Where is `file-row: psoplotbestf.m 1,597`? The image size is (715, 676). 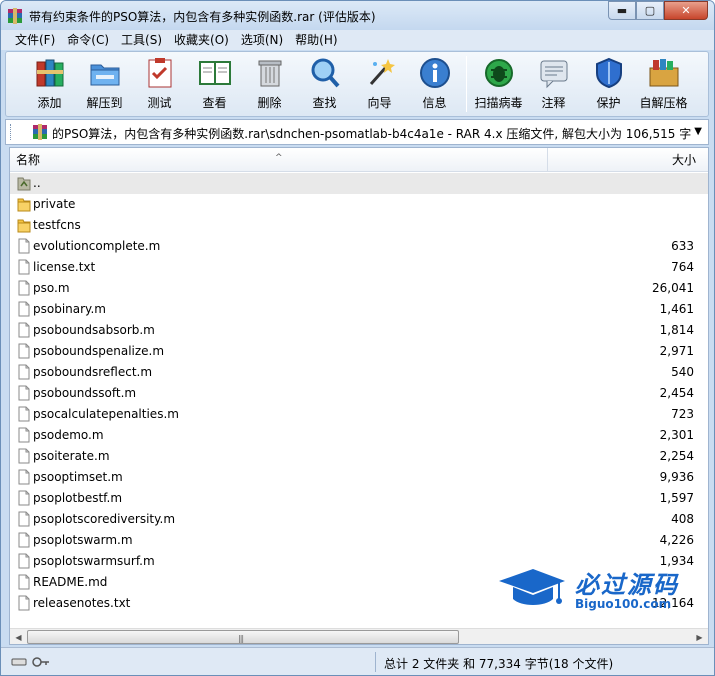 file-row: psoplotbestf.m 1,597 is located at coordinates (359, 498).